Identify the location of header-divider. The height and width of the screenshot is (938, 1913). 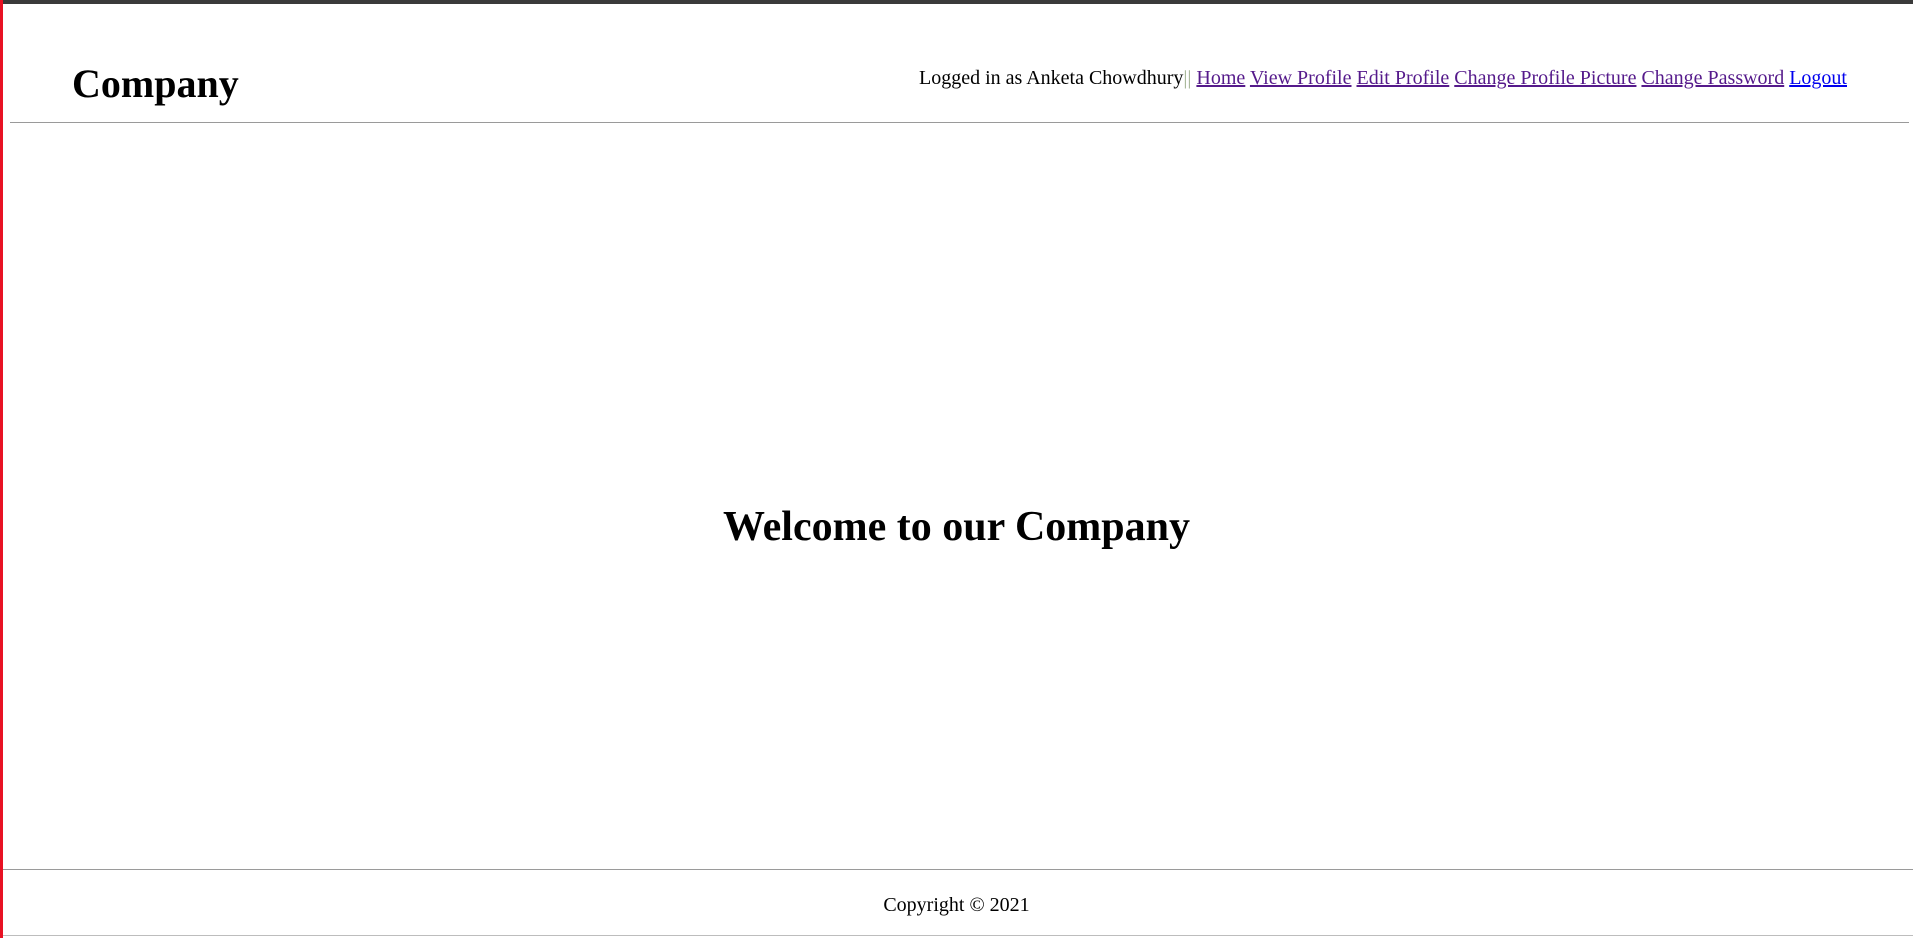
(959, 122).